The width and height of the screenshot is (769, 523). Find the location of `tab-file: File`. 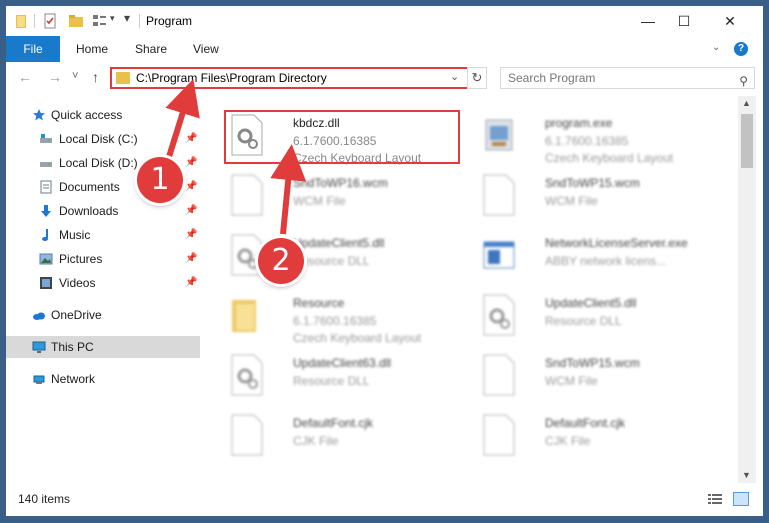

tab-file: File is located at coordinates (33, 49).